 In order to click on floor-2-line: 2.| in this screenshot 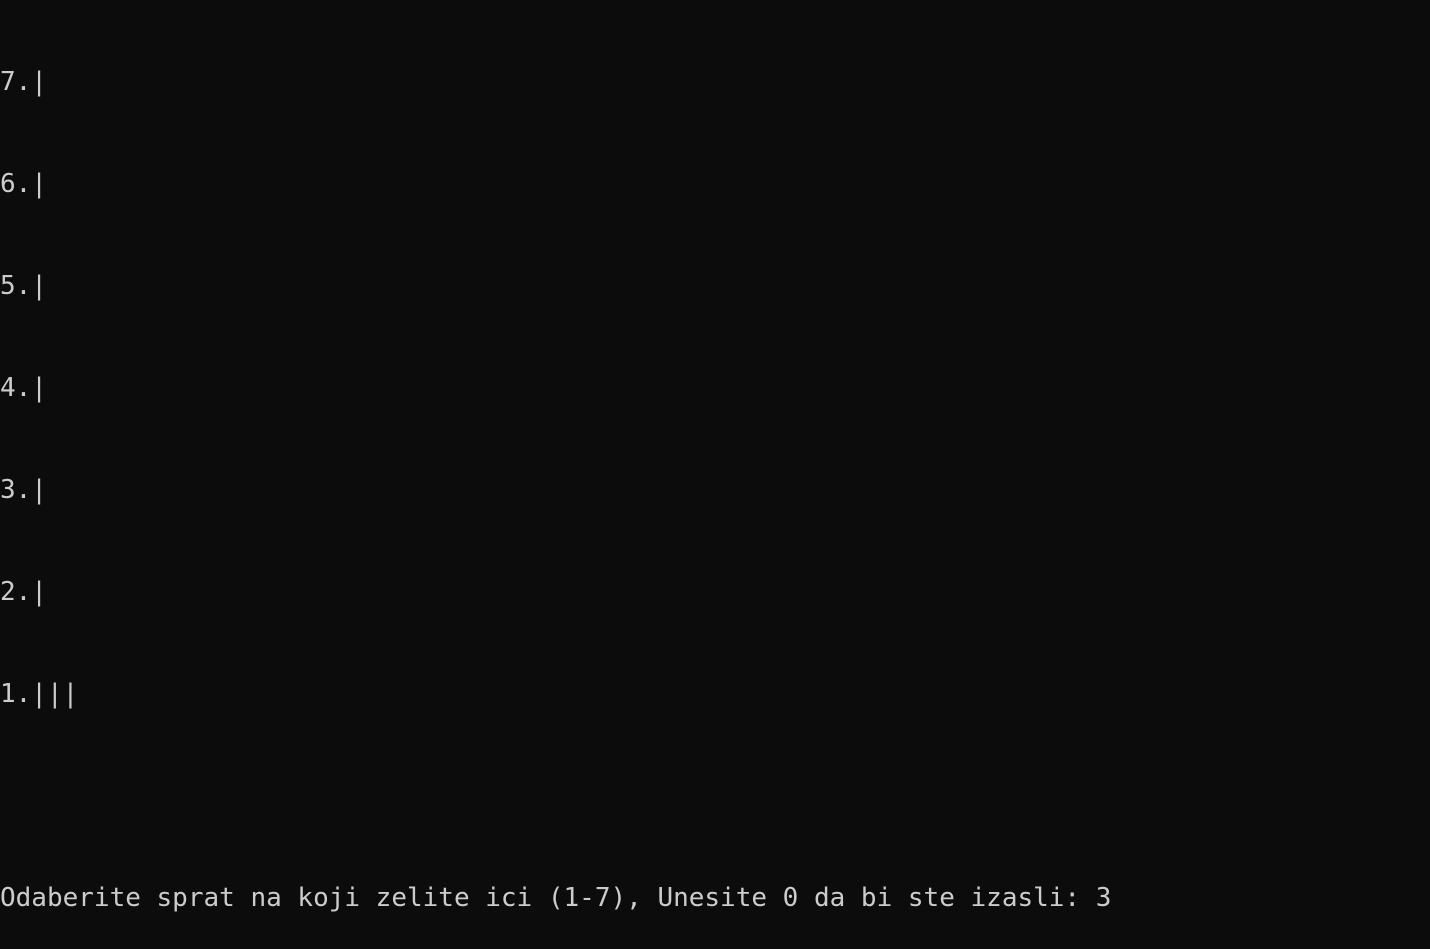, I will do `click(23, 592)`.